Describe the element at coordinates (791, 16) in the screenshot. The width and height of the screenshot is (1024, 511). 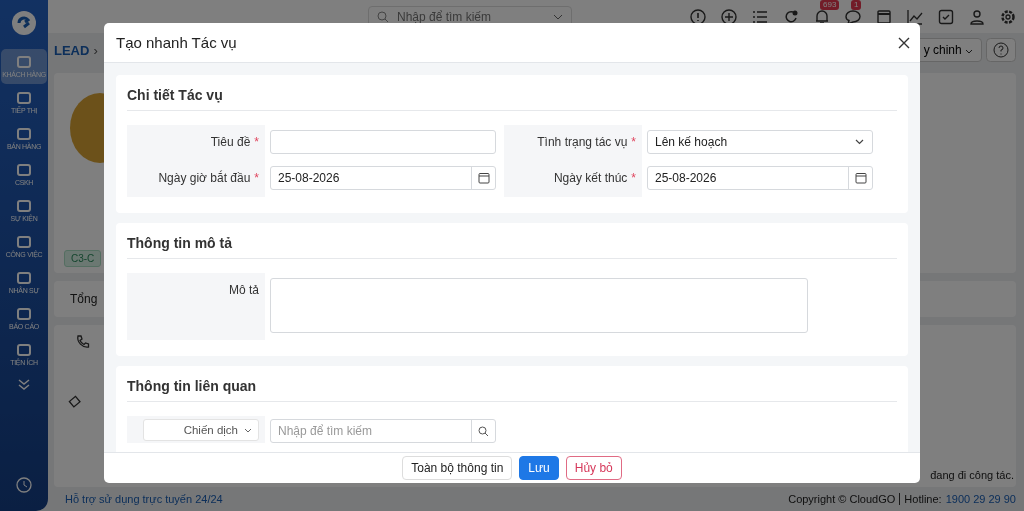
I see `refresh-icon` at that location.